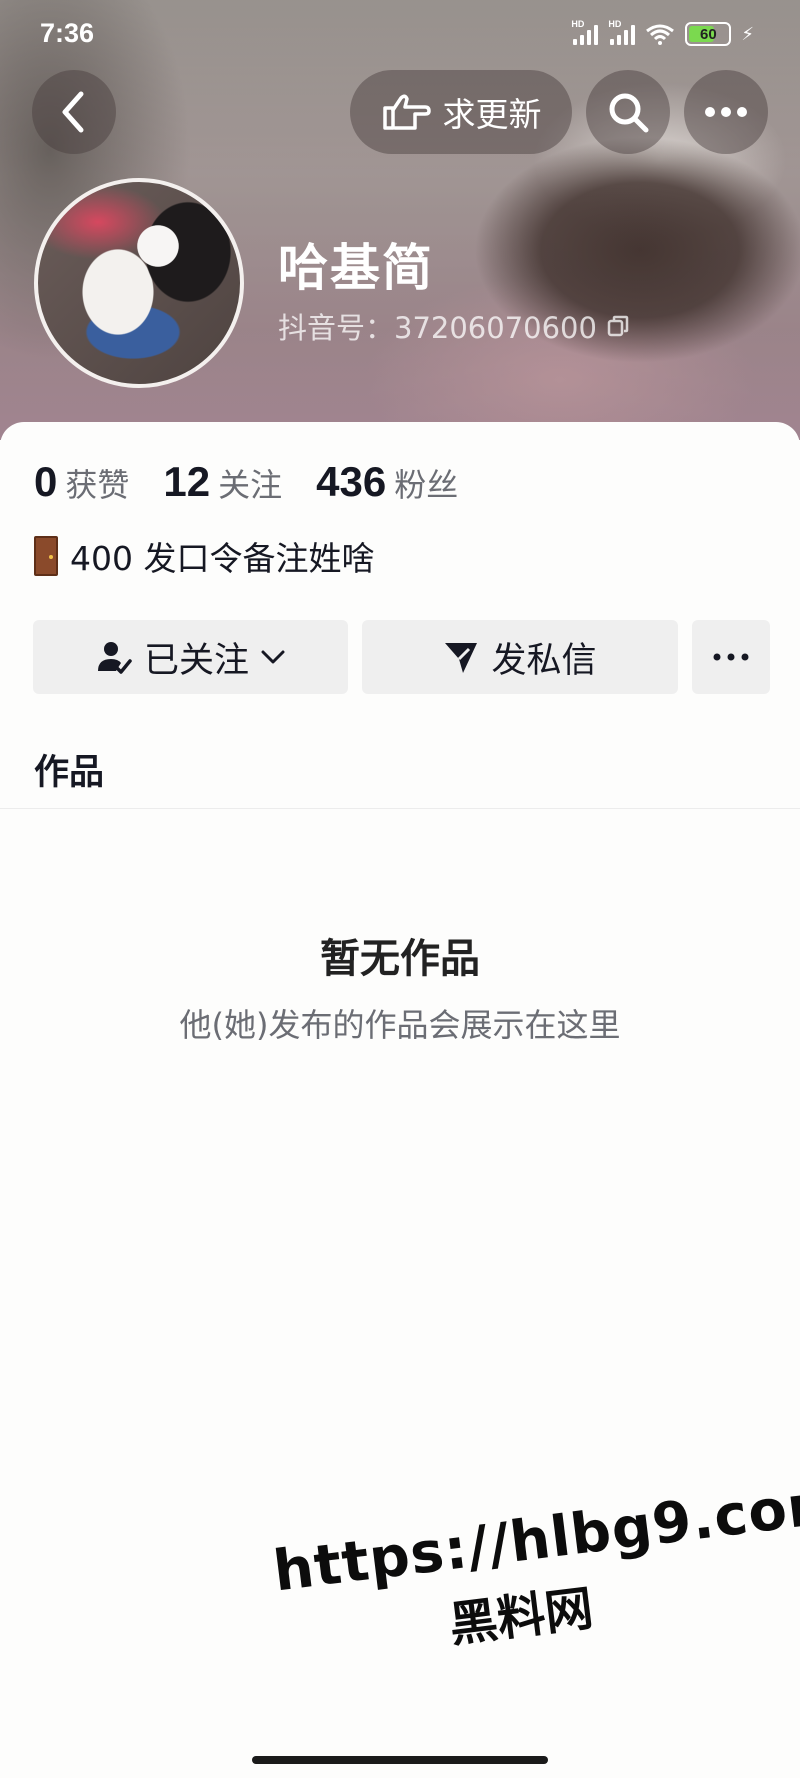  I want to click on following-button: 已关注, so click(190, 657).